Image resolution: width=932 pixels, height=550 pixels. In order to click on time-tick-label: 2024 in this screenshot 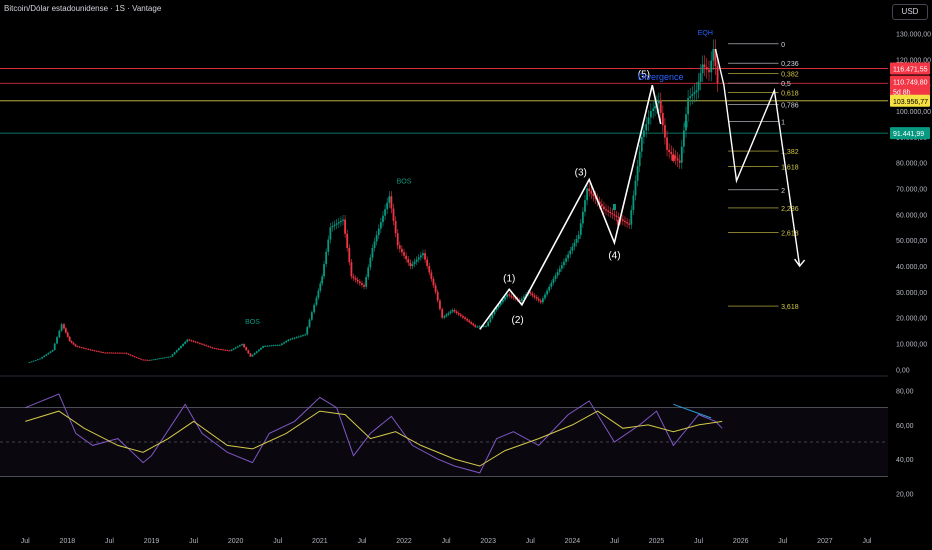, I will do `click(573, 541)`.